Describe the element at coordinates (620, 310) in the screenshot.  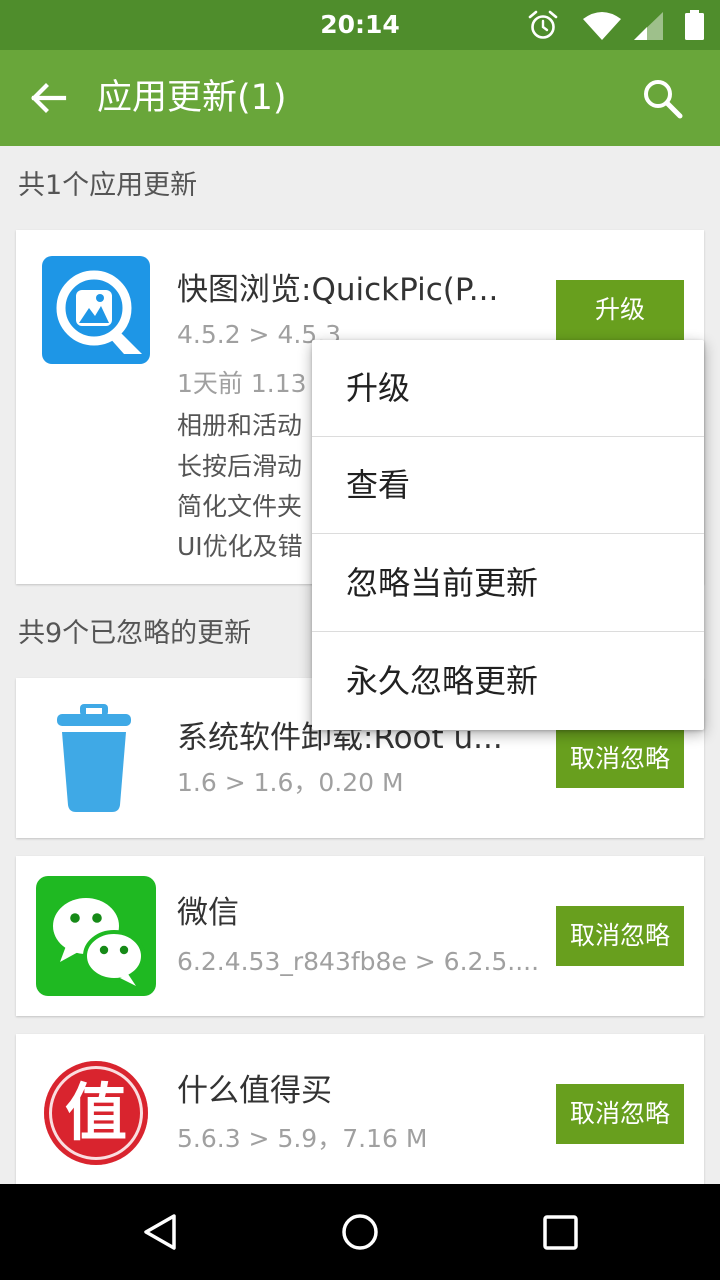
I see `upgrade-button: 升级` at that location.